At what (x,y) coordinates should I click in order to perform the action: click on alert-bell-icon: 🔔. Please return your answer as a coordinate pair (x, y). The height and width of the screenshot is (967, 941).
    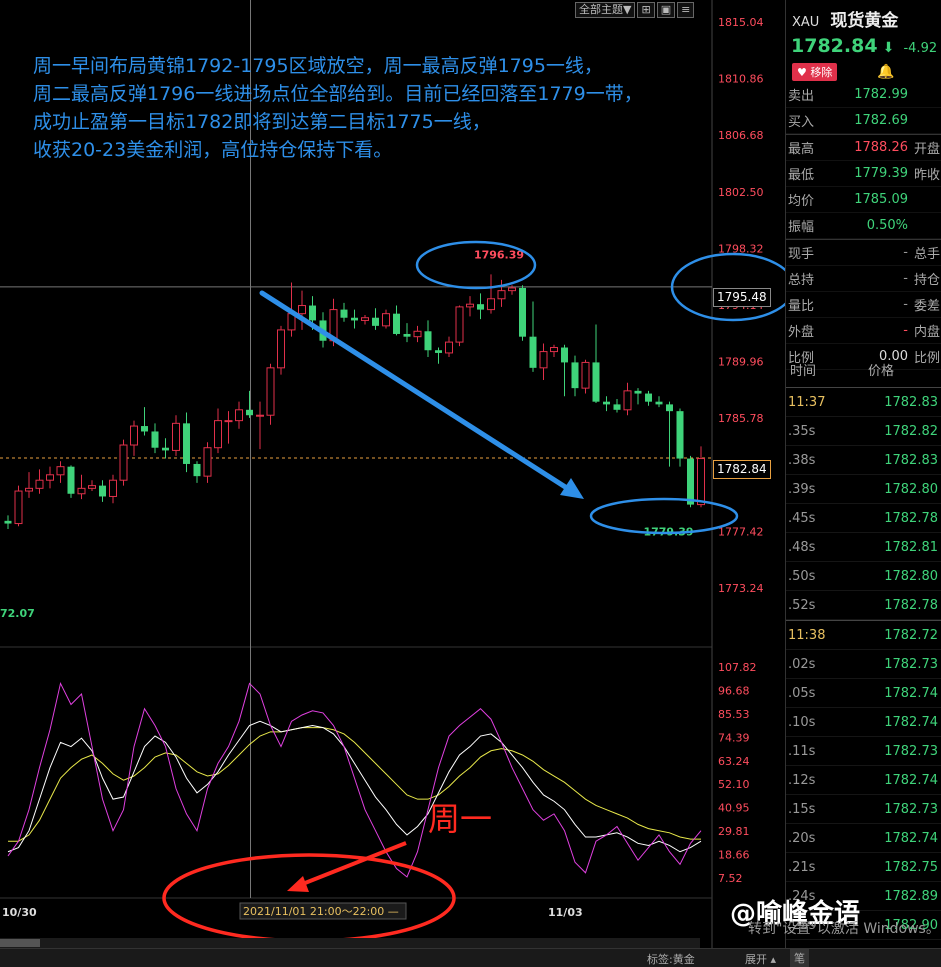
    Looking at the image, I should click on (885, 72).